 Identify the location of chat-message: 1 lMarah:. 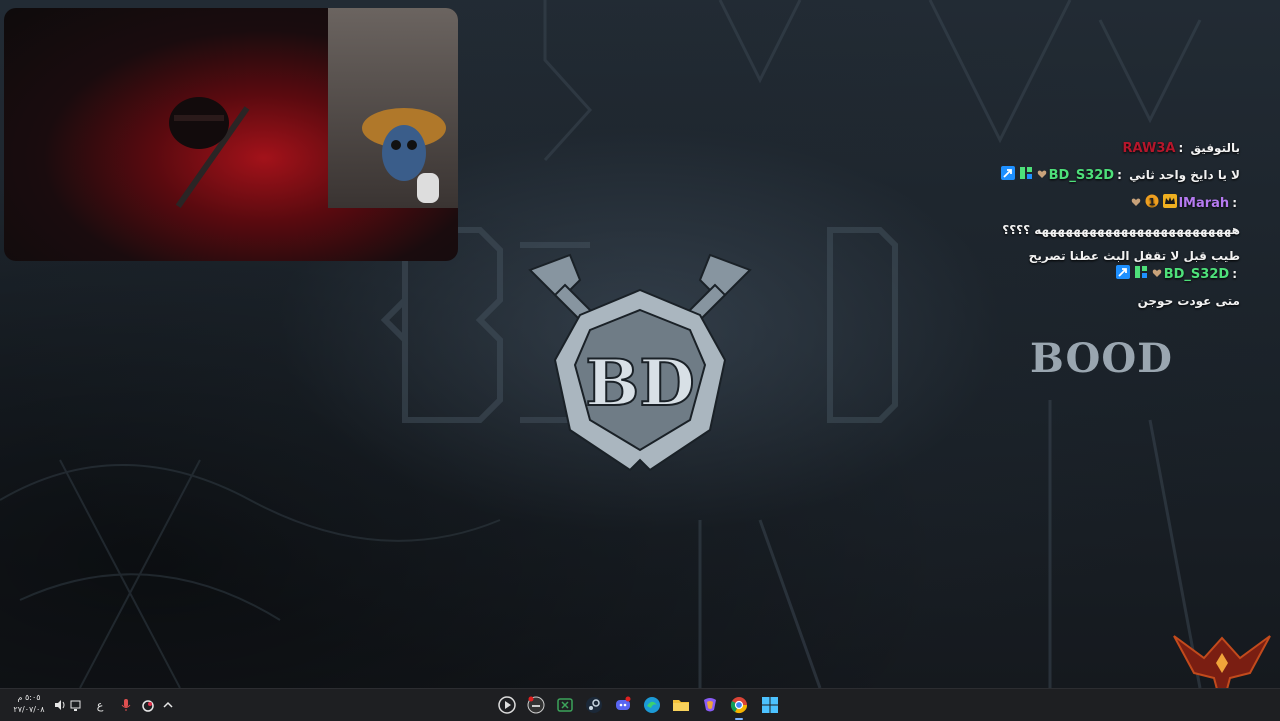
(1081, 203).